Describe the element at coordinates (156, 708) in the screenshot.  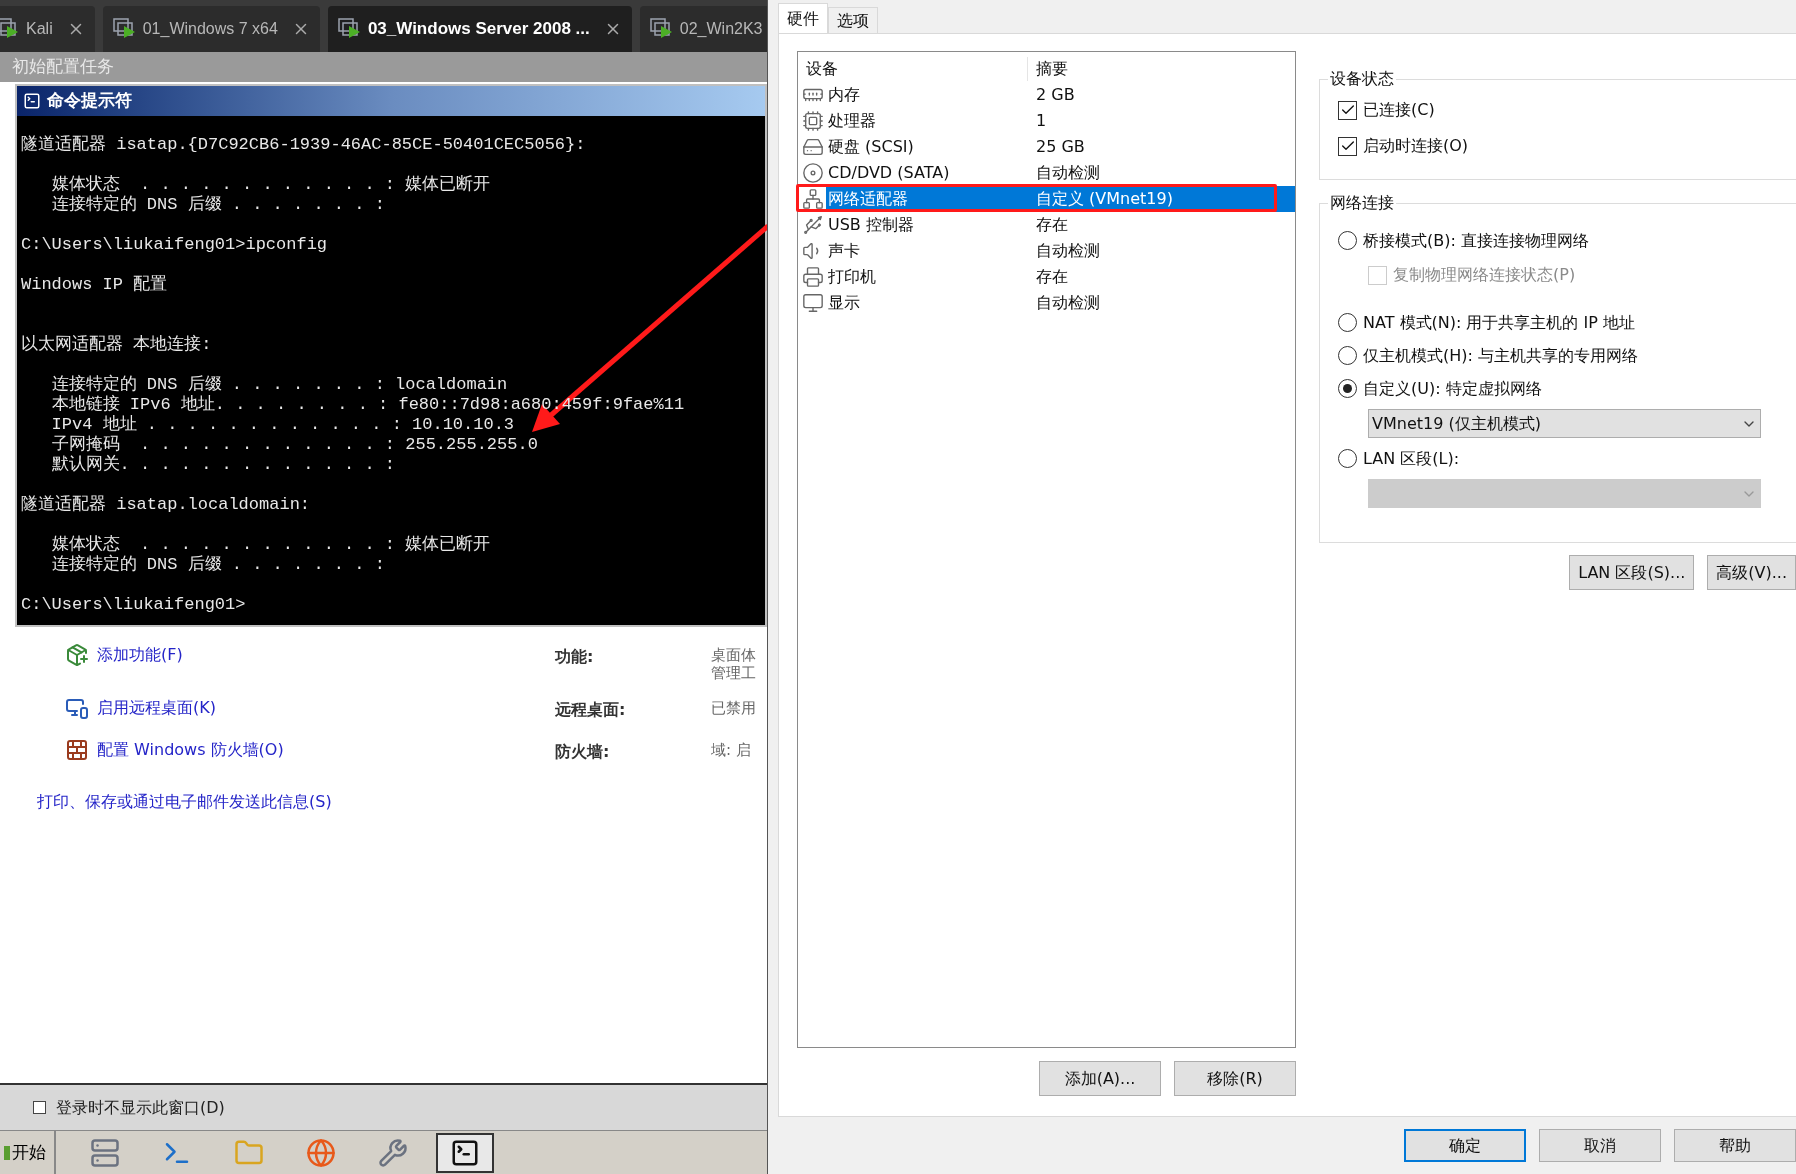
I see `task-link: 启用远程桌面(K)` at that location.